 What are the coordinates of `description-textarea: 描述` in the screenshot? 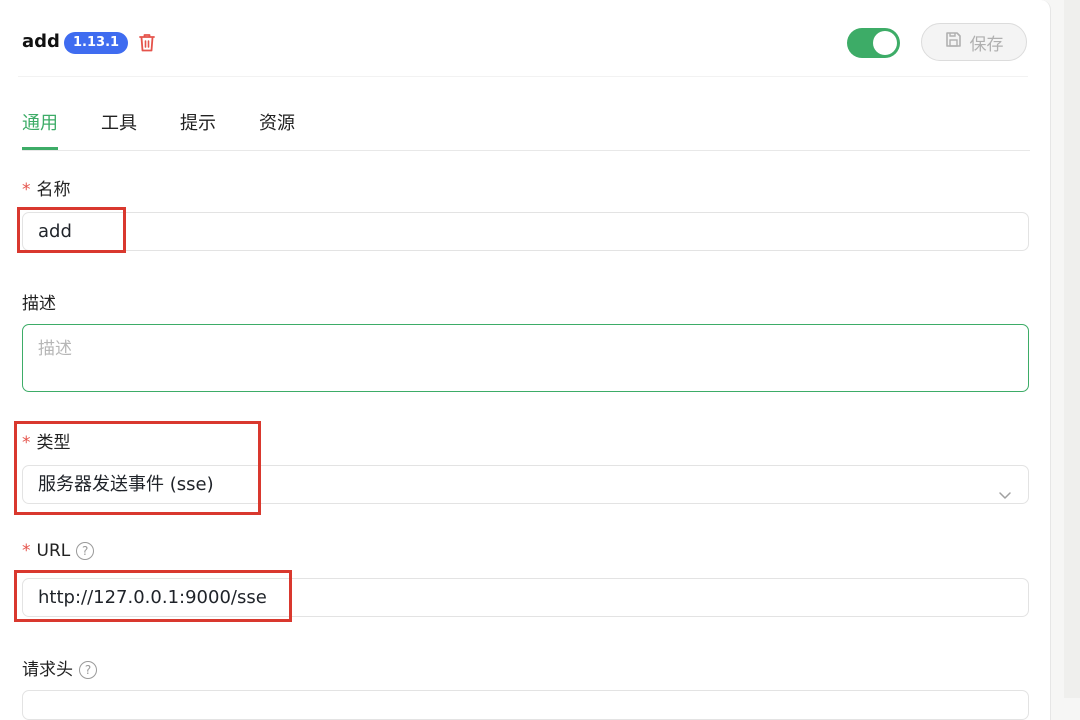 It's located at (525, 358).